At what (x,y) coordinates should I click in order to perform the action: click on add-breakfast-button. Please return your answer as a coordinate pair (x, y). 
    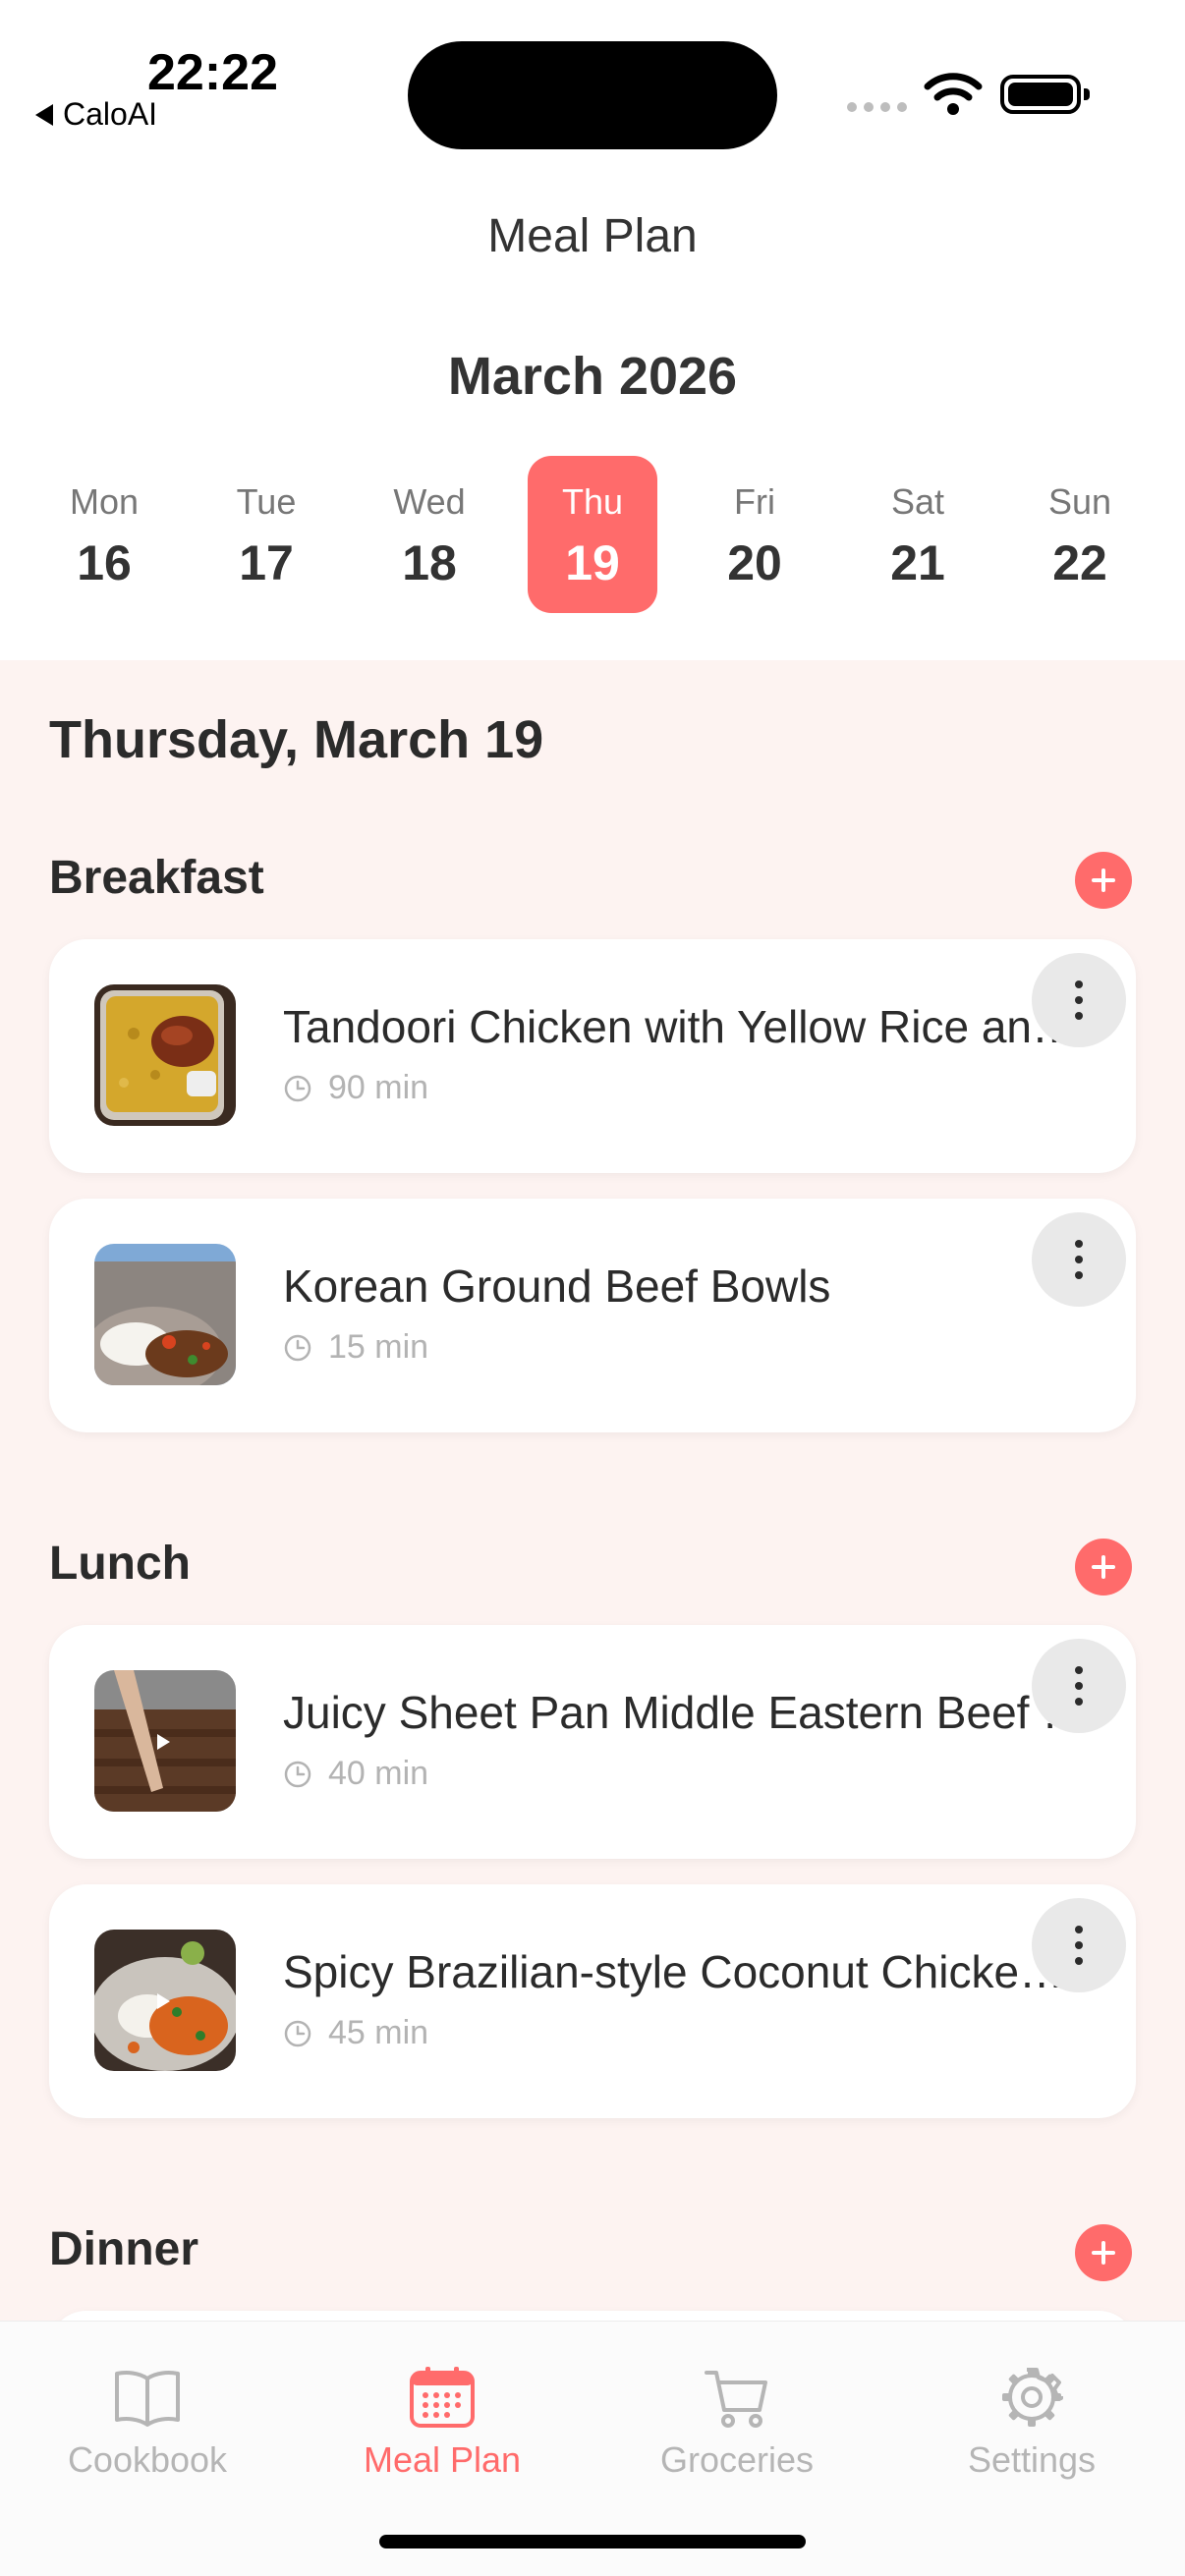
    Looking at the image, I should click on (1104, 880).